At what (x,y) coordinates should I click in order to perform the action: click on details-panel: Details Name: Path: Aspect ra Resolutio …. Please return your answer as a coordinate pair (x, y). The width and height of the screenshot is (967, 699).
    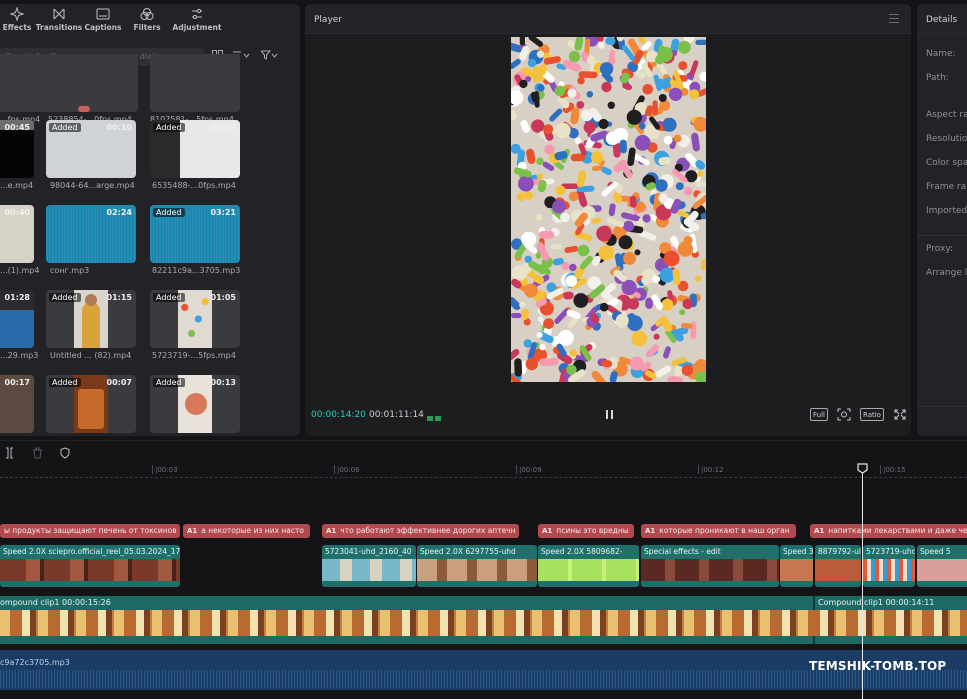
    Looking at the image, I should click on (942, 220).